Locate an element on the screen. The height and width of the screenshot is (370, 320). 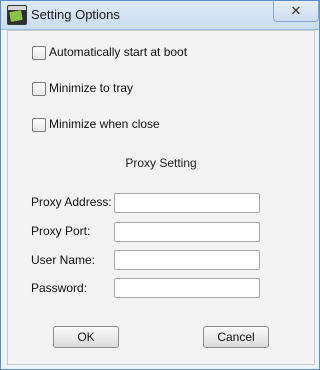
proxy-address-label: Proxy Address: is located at coordinates (71, 202).